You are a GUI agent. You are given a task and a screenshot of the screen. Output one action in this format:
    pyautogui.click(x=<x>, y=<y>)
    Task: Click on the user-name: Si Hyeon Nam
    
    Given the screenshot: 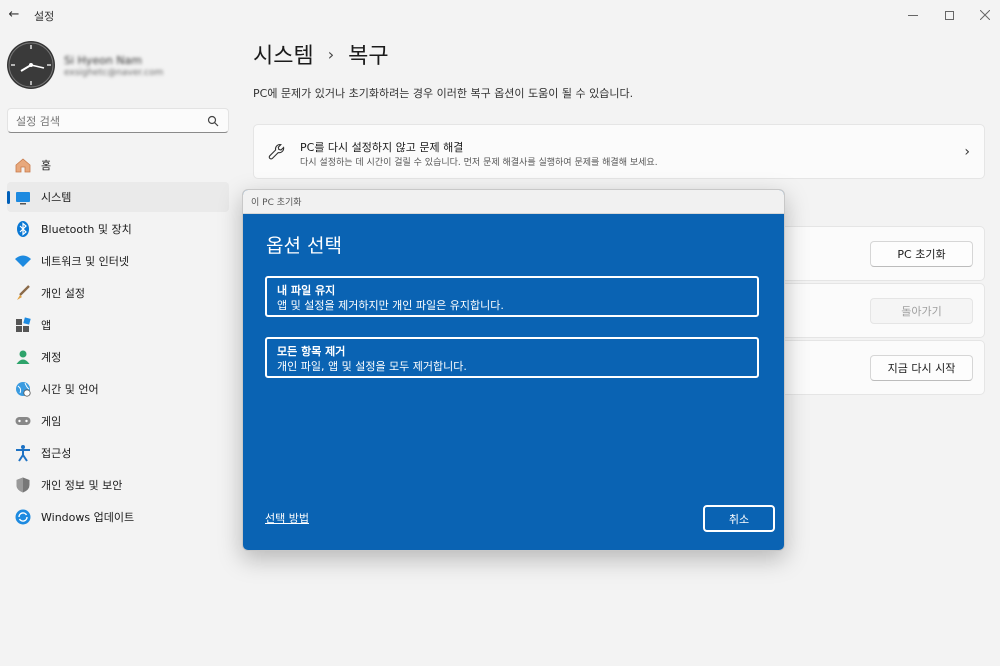 What is the action you would take?
    pyautogui.click(x=103, y=60)
    